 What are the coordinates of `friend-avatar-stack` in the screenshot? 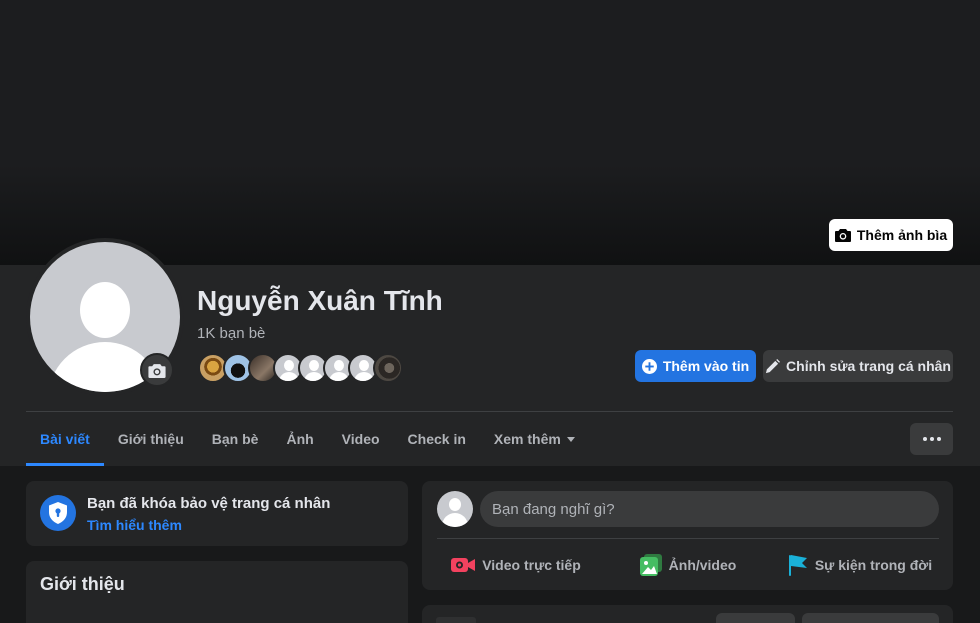 It's located at (300, 368).